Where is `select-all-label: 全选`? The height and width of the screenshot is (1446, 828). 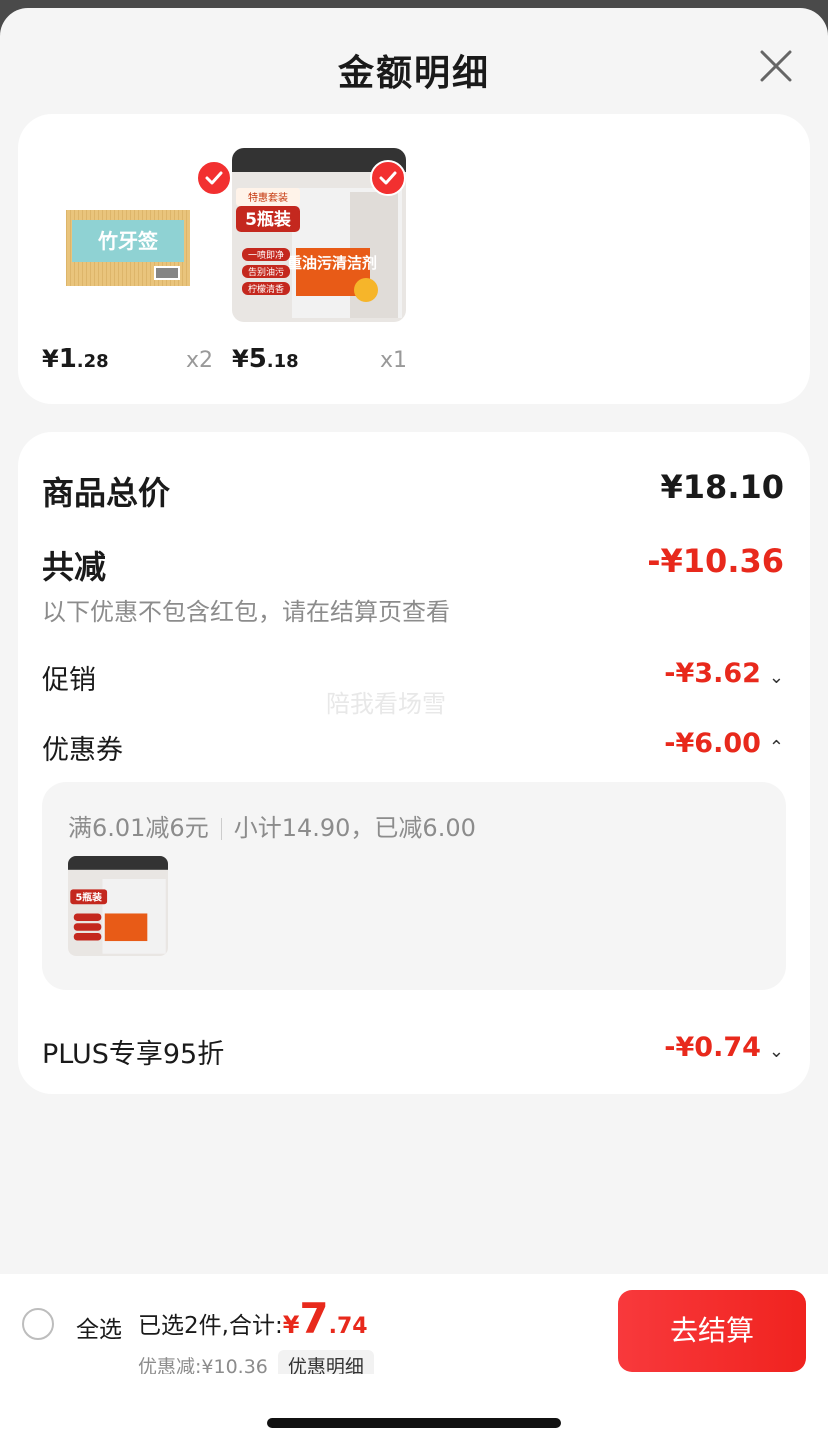 select-all-label: 全选 is located at coordinates (99, 1327).